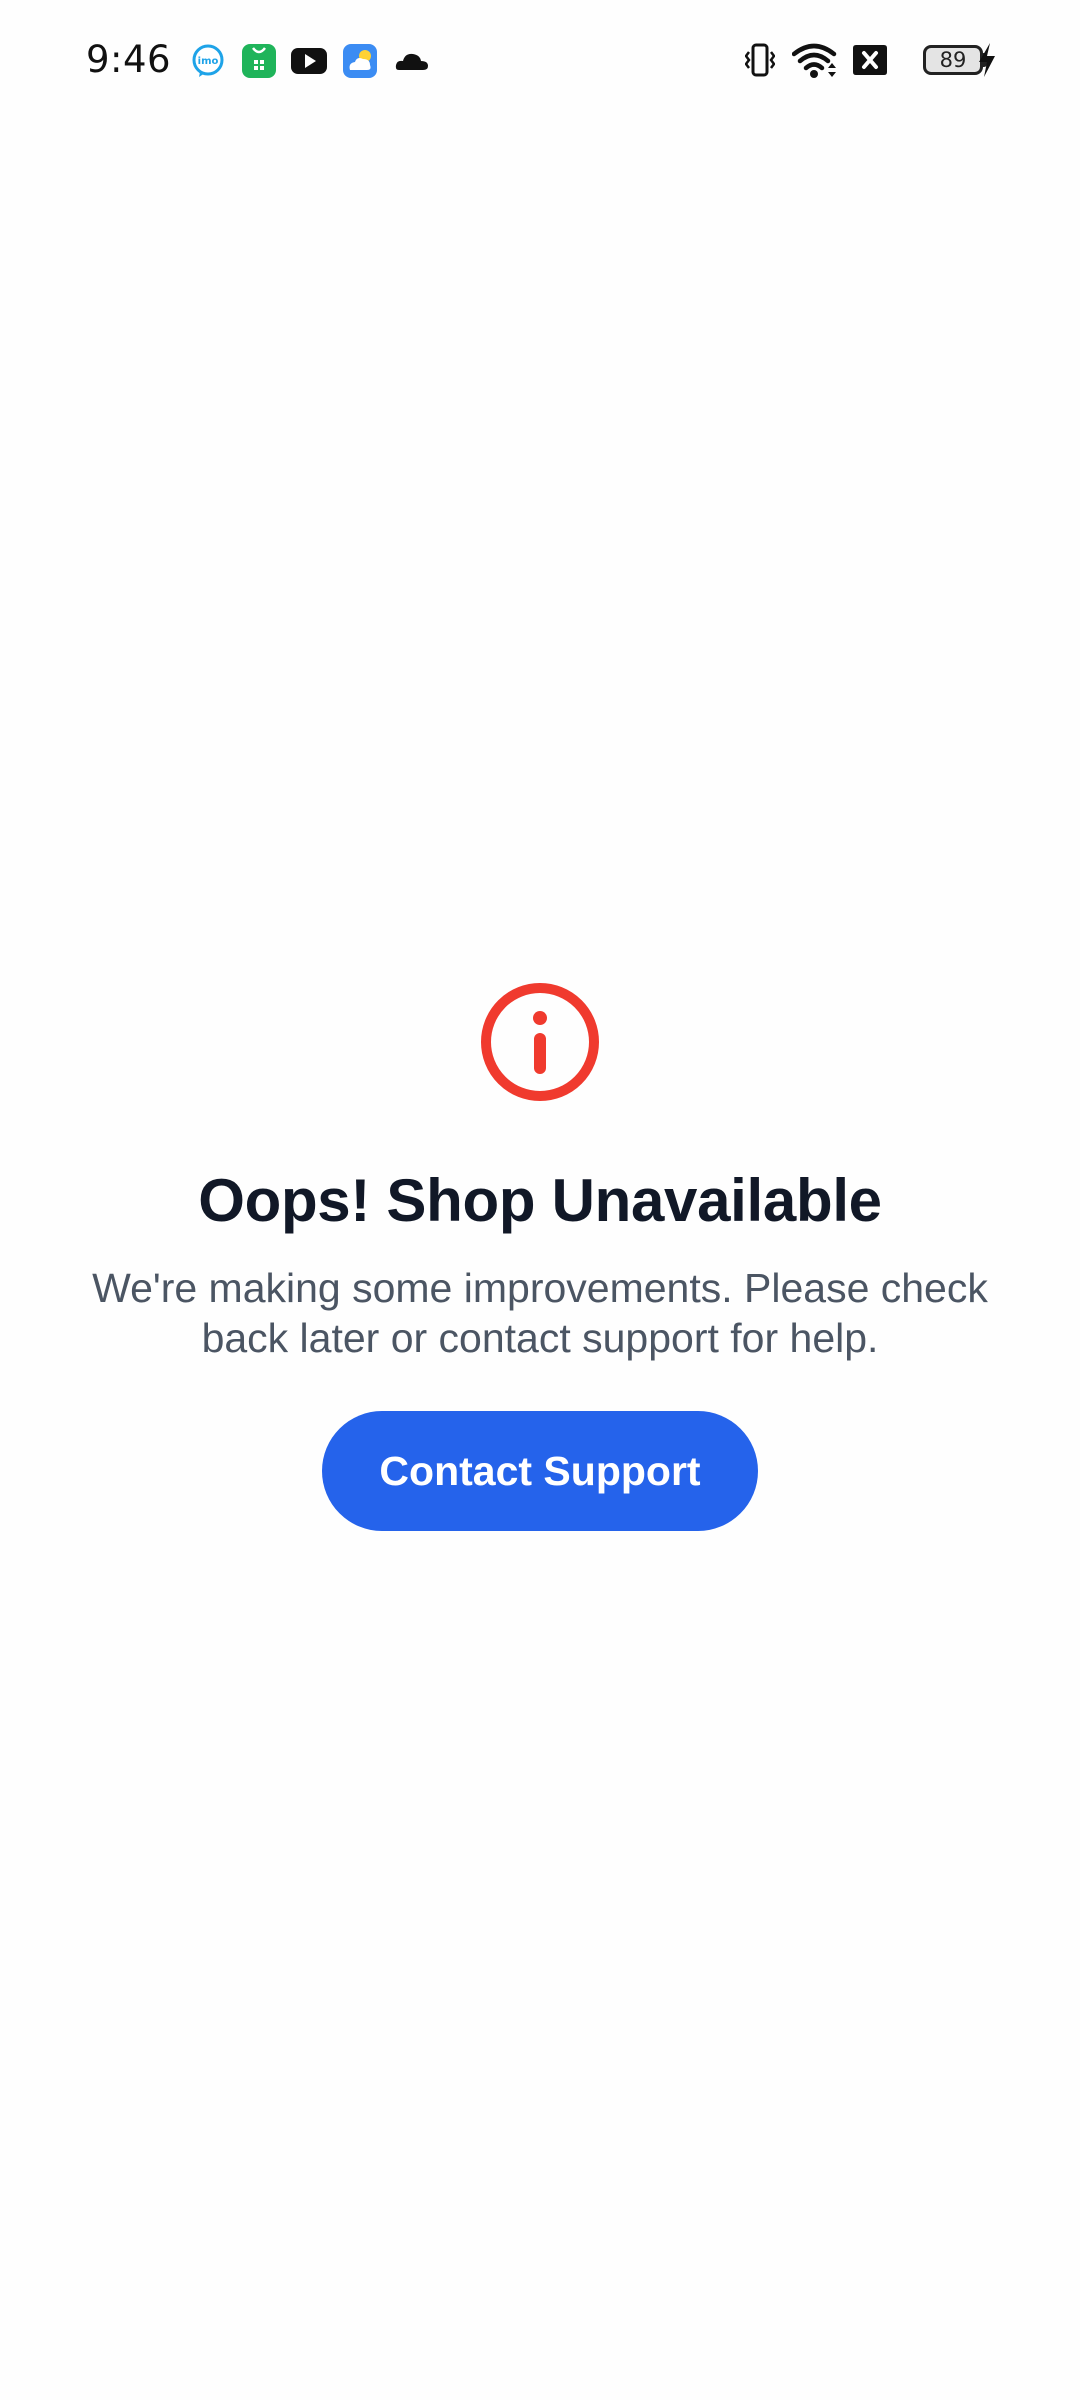  I want to click on status-bar: 9:46 imo 89, so click(540, 60).